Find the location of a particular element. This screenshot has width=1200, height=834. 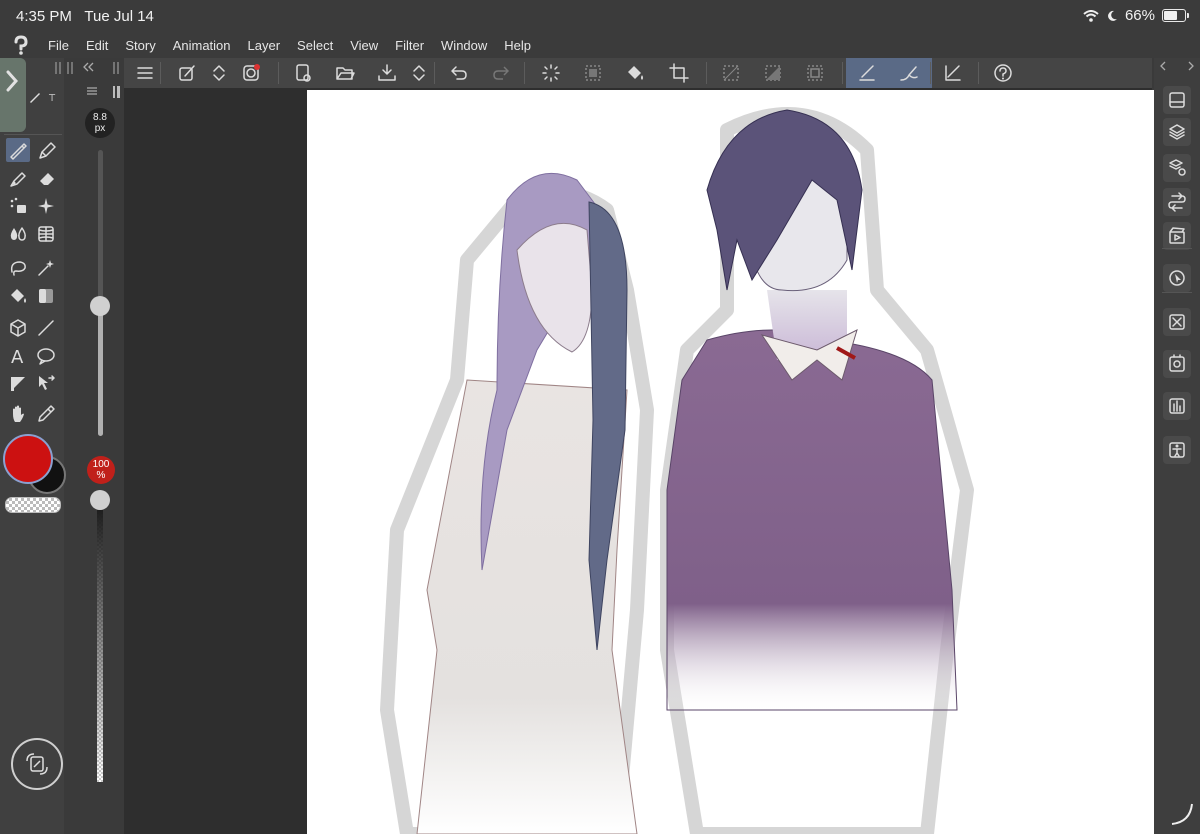

brush-size-slider-thumb is located at coordinates (100, 306).